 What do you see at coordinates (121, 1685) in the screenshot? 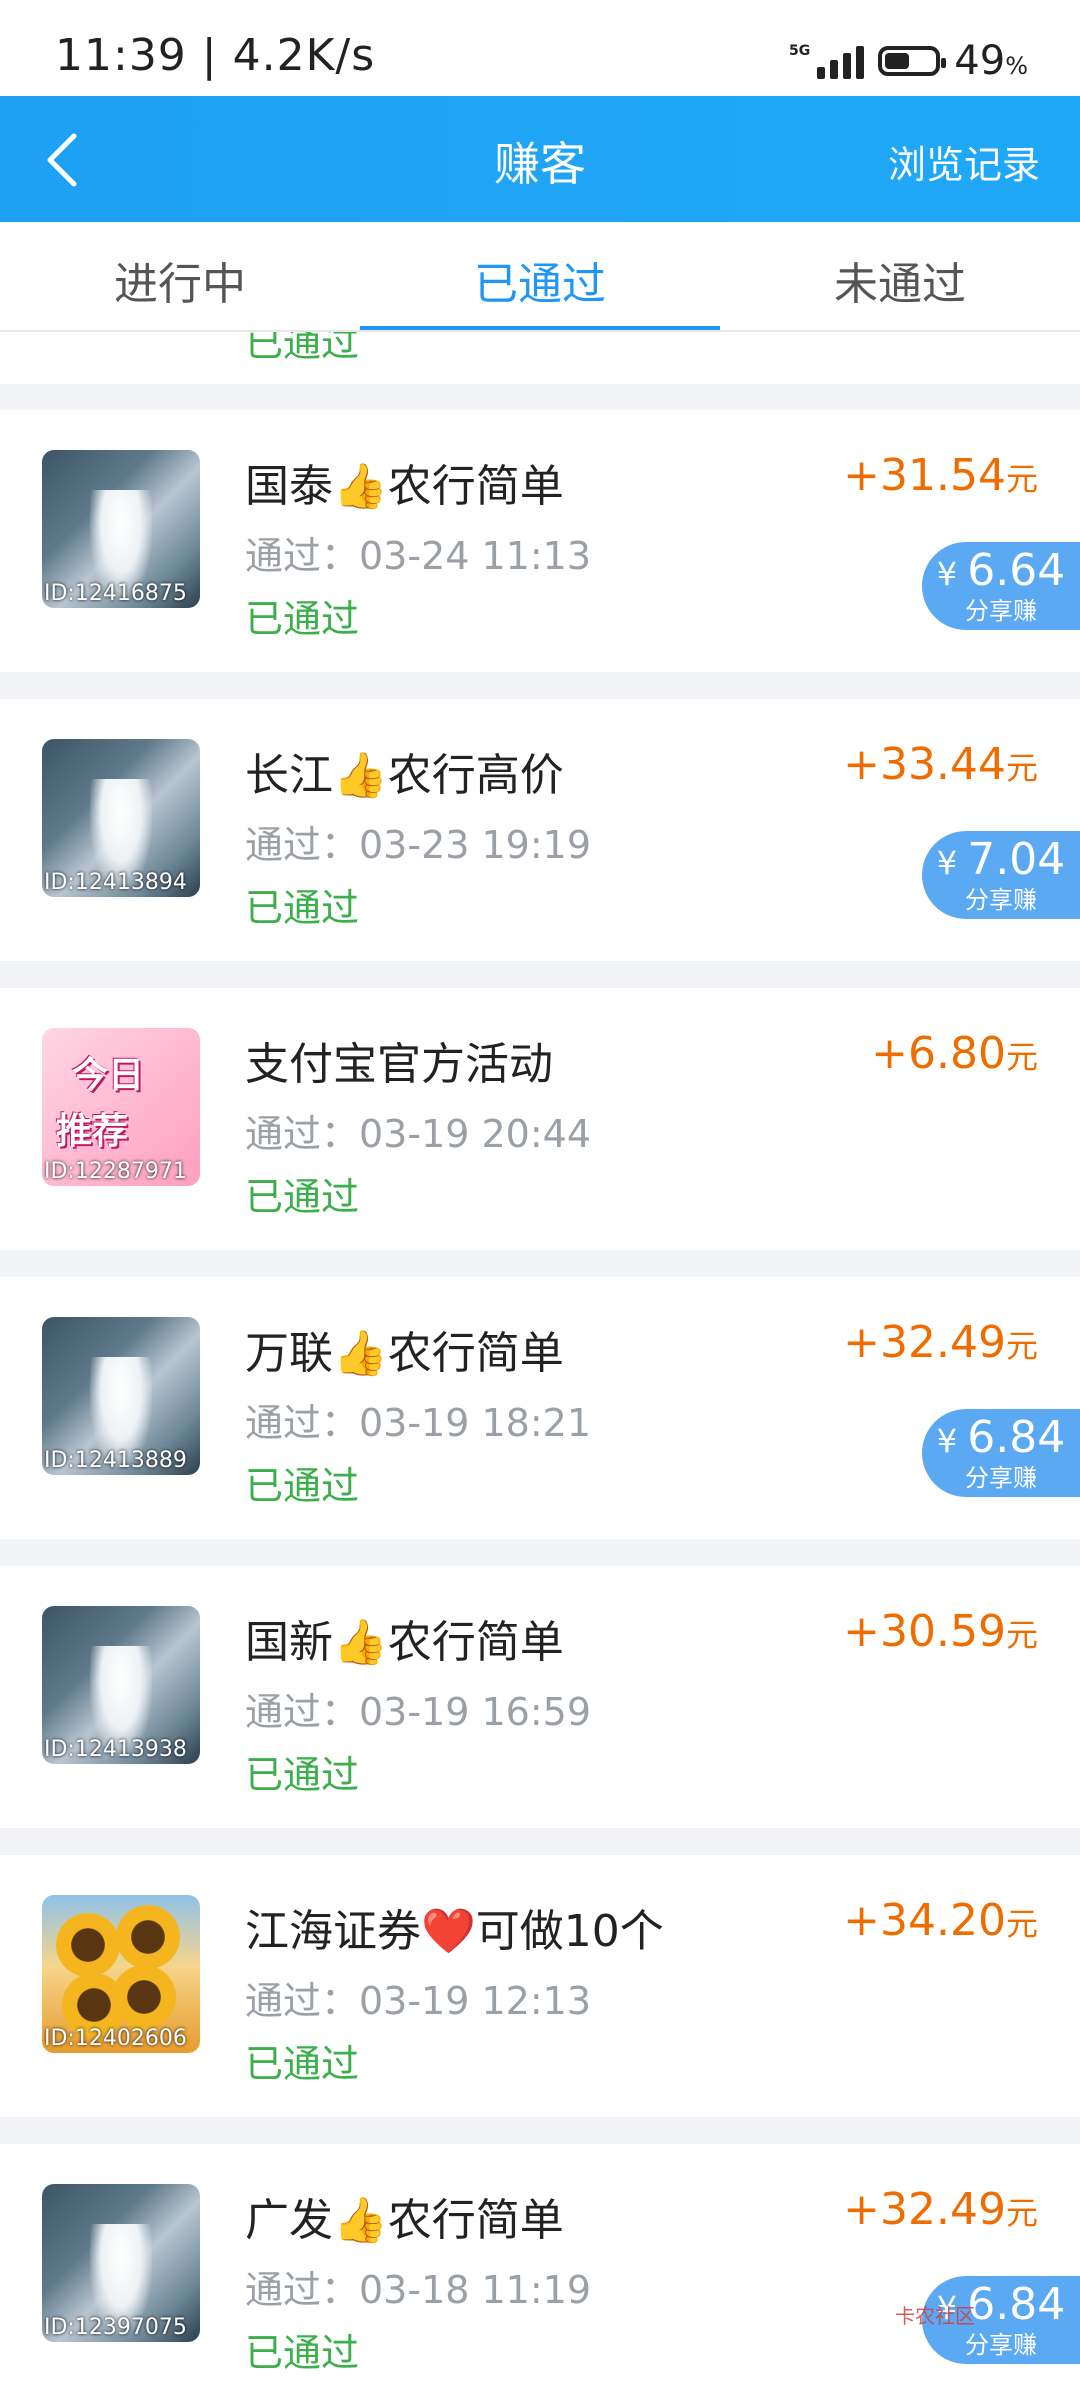
I see `task-thumbnail: ID:12413938` at bounding box center [121, 1685].